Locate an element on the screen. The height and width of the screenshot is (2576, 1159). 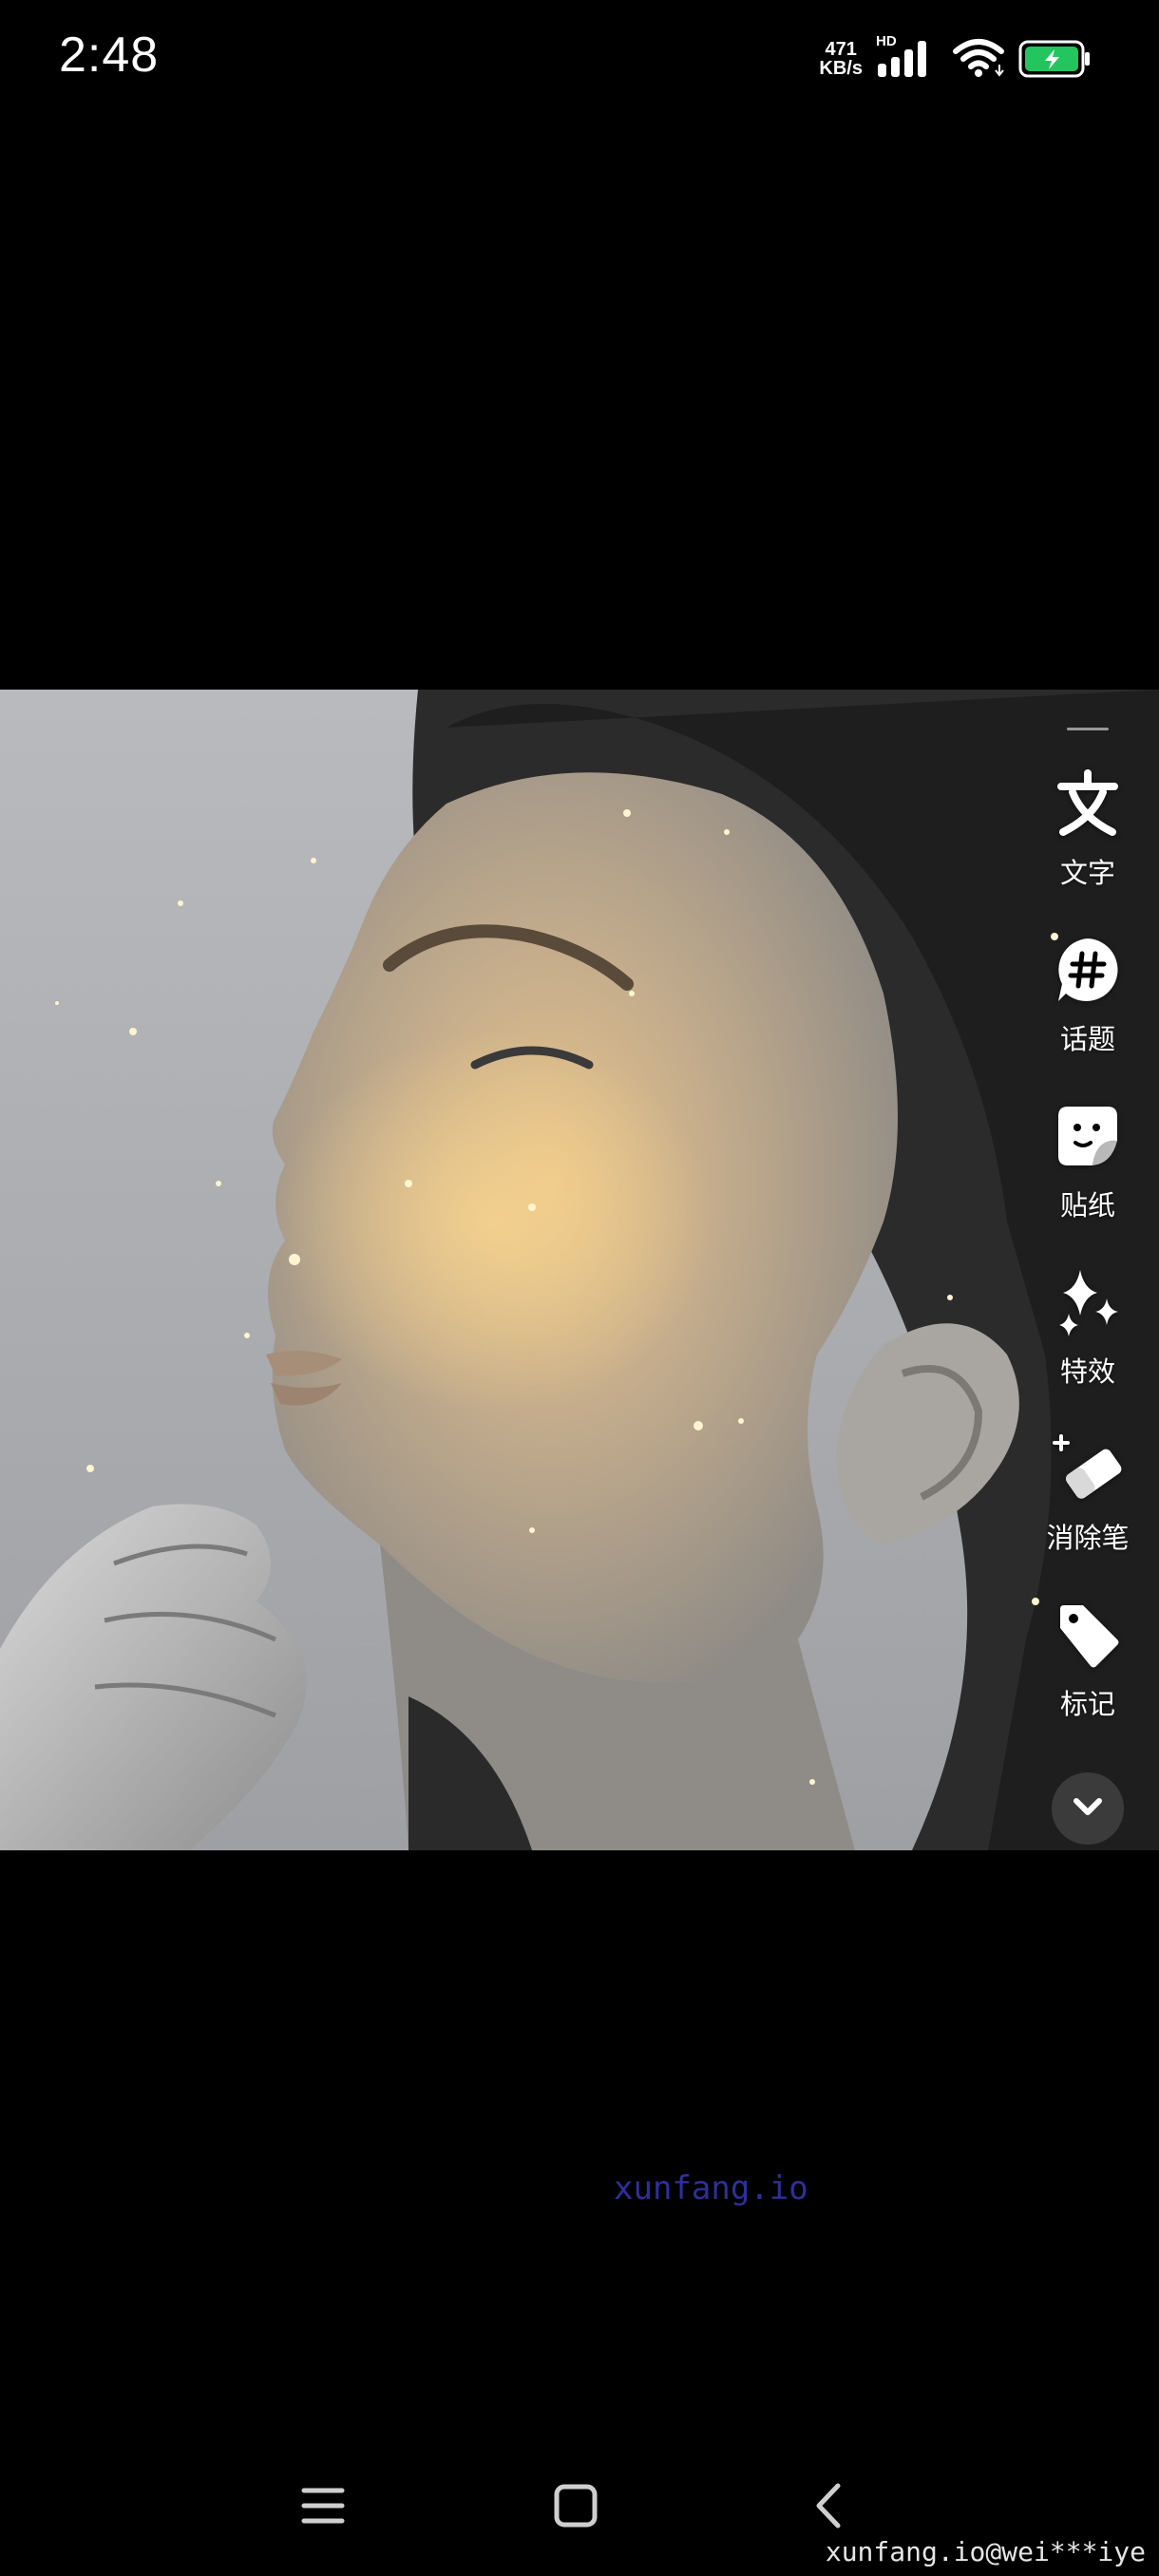
sticker-tool: 贴纸 is located at coordinates (1087, 1169).